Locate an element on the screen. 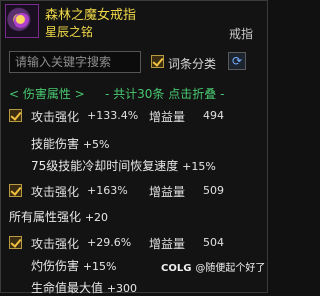 Image resolution: width=320 pixels, height=296 pixels. entry-value: +133.4% is located at coordinates (113, 115).